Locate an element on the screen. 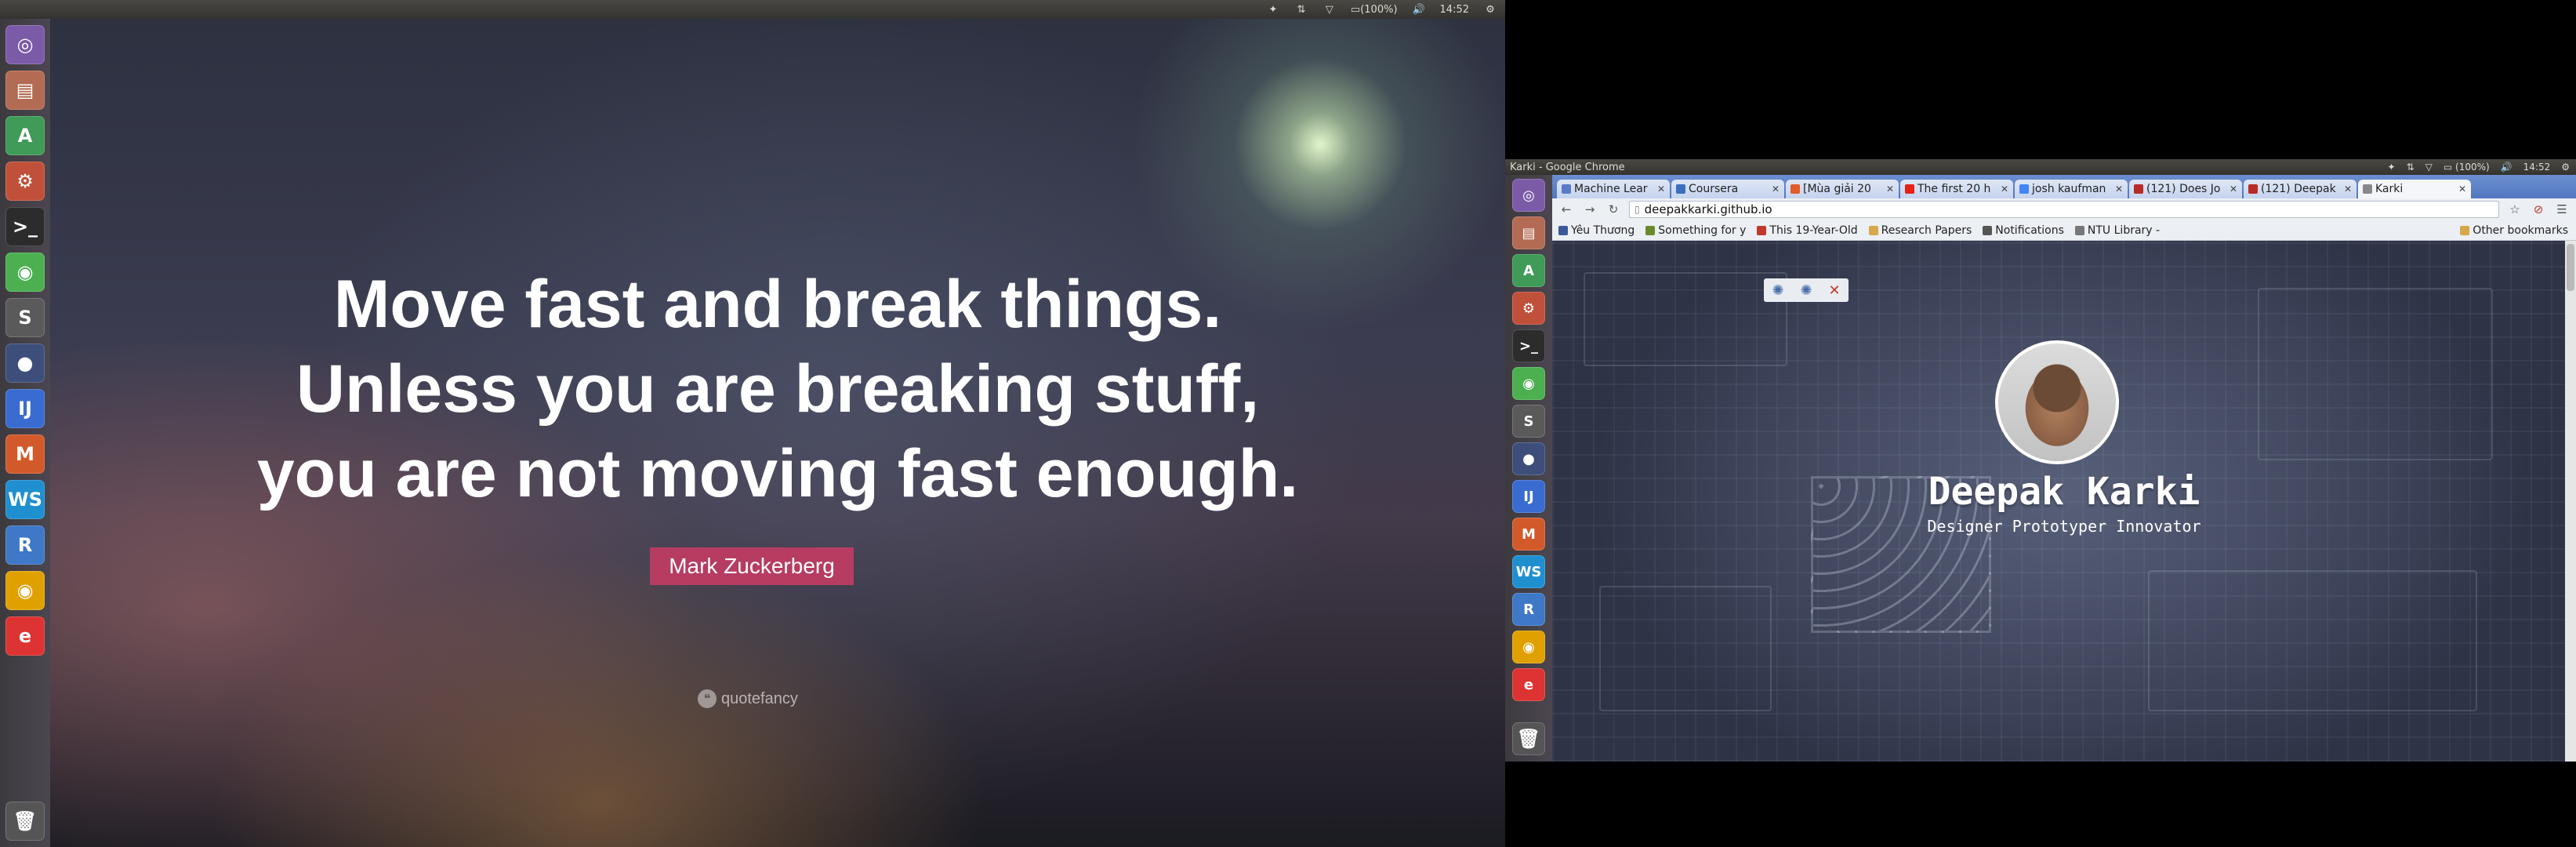 Image resolution: width=2576 pixels, height=847 pixels. other-bookmarks: Other bookmarks is located at coordinates (2518, 230).